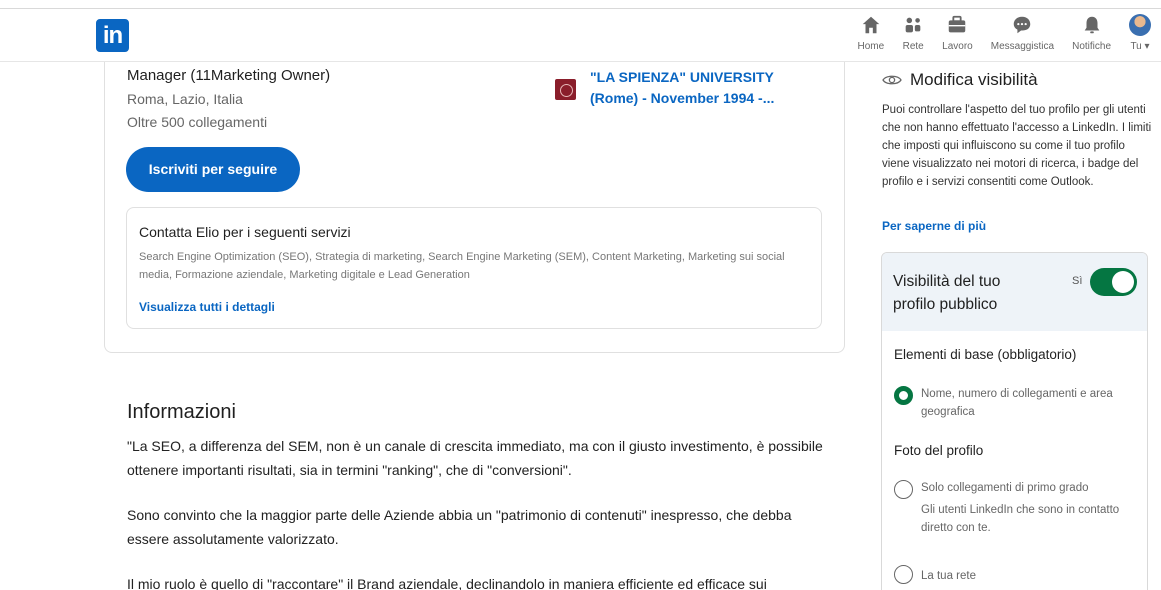 Image resolution: width=1161 pixels, height=590 pixels. I want to click on toggle-label: Sì, so click(1077, 281).